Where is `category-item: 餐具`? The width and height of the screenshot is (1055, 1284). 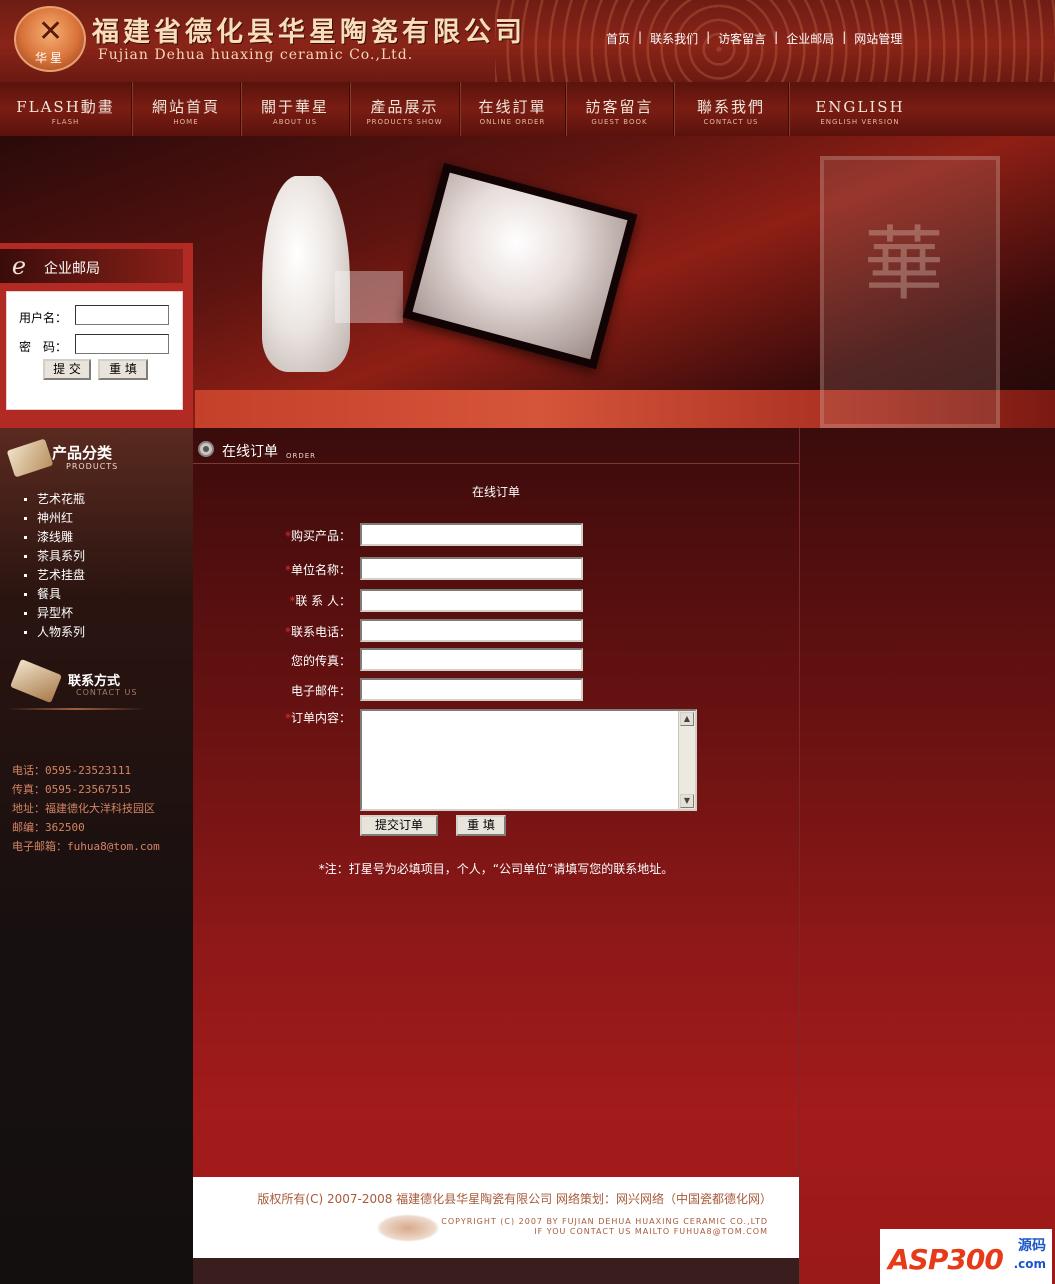
category-item: 餐具 is located at coordinates (54, 594).